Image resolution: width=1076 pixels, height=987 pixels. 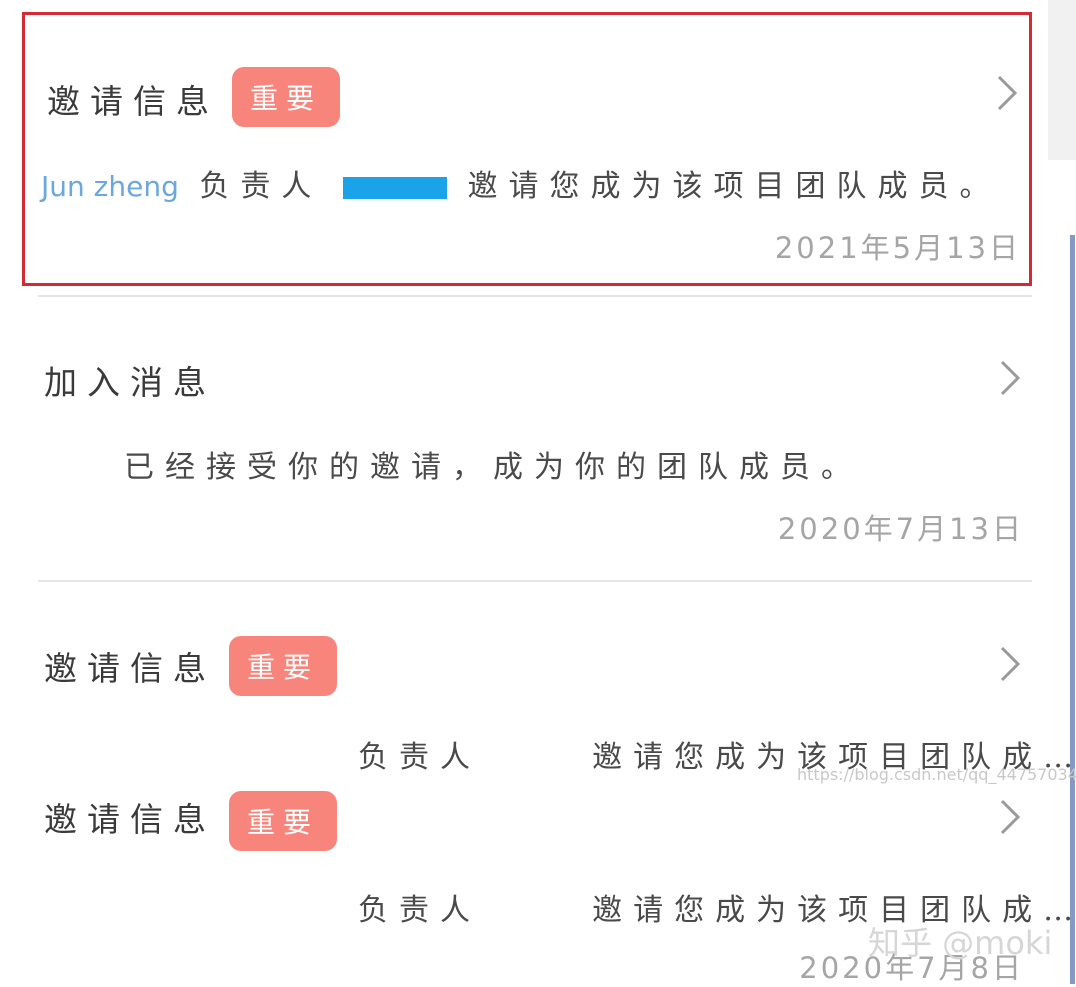 What do you see at coordinates (960, 943) in the screenshot?
I see `zhihu-watermark: 知乎 @moki` at bounding box center [960, 943].